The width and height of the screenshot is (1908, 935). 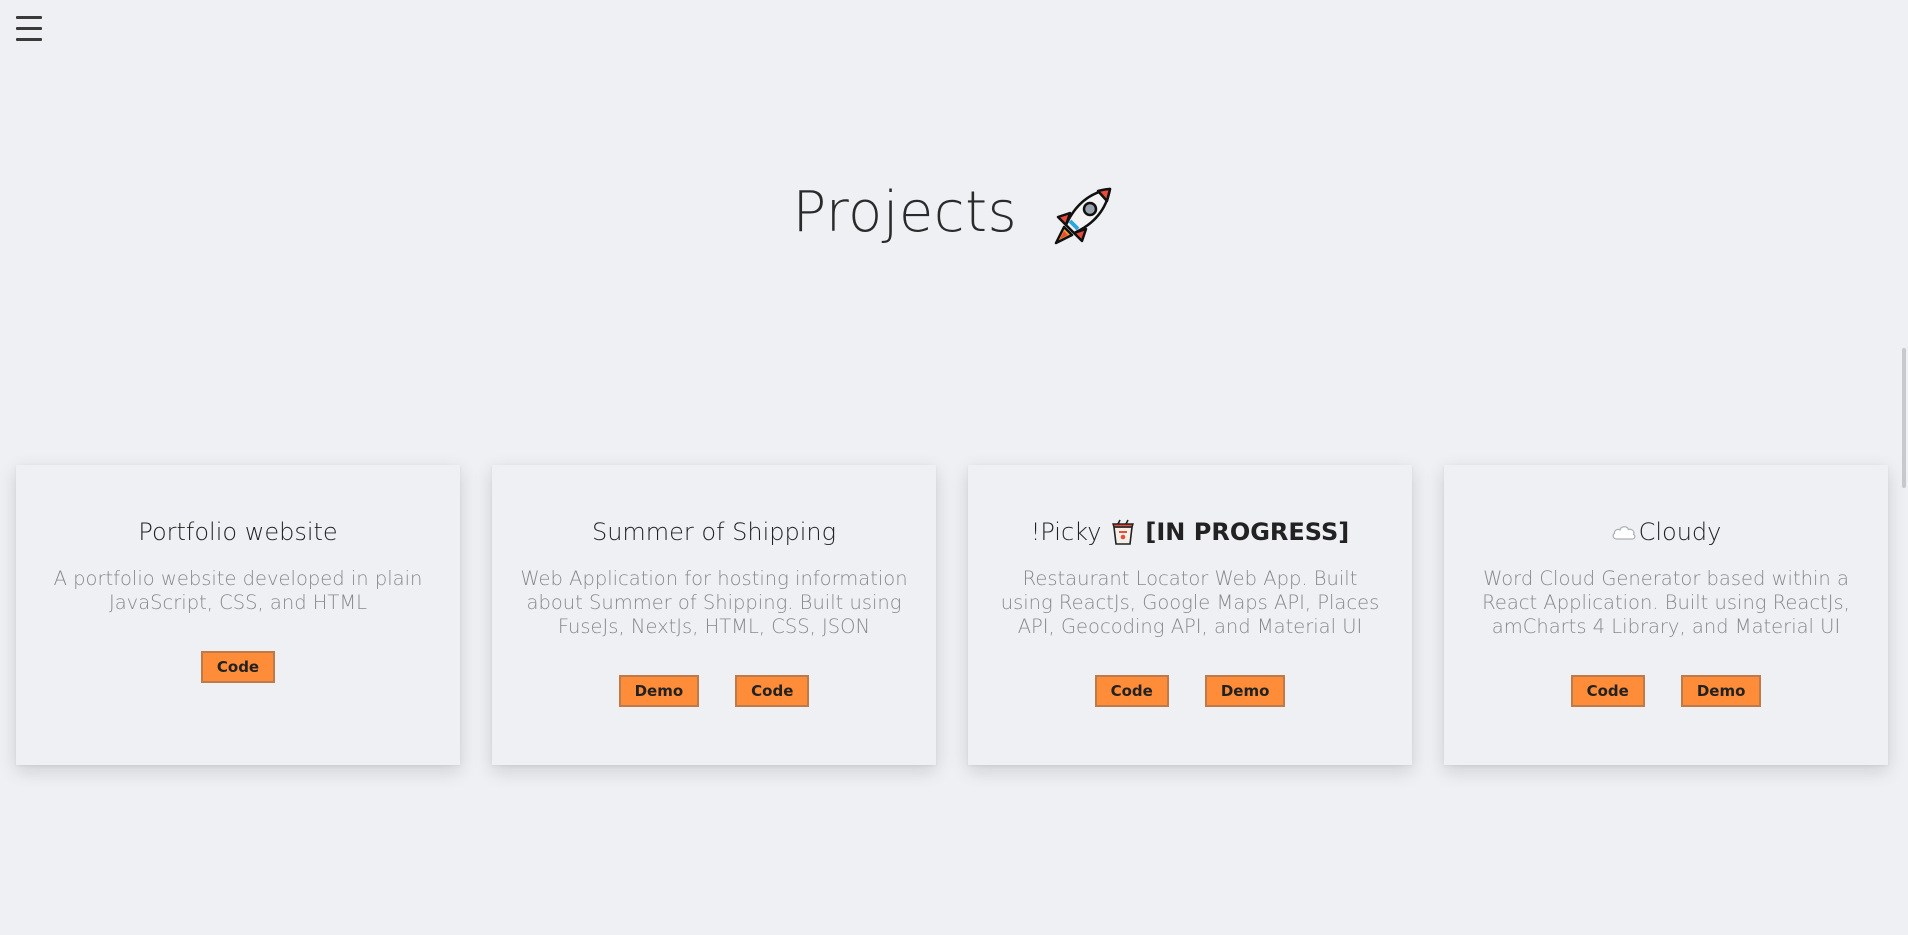 I want to click on rocket-icon, so click(x=1082, y=216).